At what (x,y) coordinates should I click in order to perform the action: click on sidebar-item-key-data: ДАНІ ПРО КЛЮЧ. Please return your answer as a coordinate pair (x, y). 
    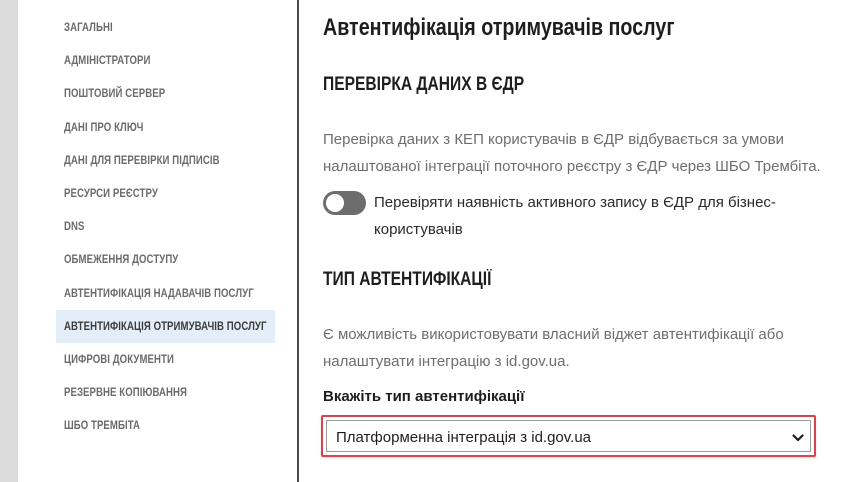
    Looking at the image, I should click on (165, 127).